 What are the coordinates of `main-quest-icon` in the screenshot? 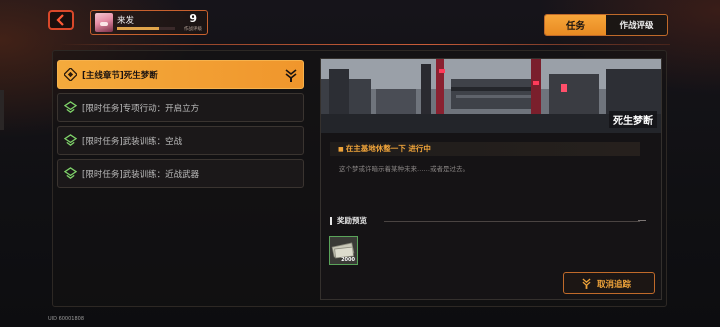 It's located at (70, 74).